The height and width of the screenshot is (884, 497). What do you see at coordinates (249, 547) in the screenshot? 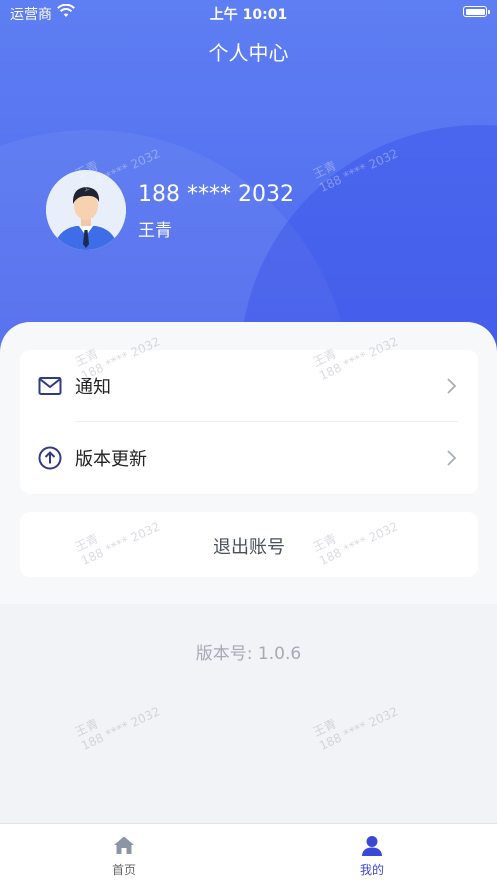
I see `logout-label: 退出账号` at bounding box center [249, 547].